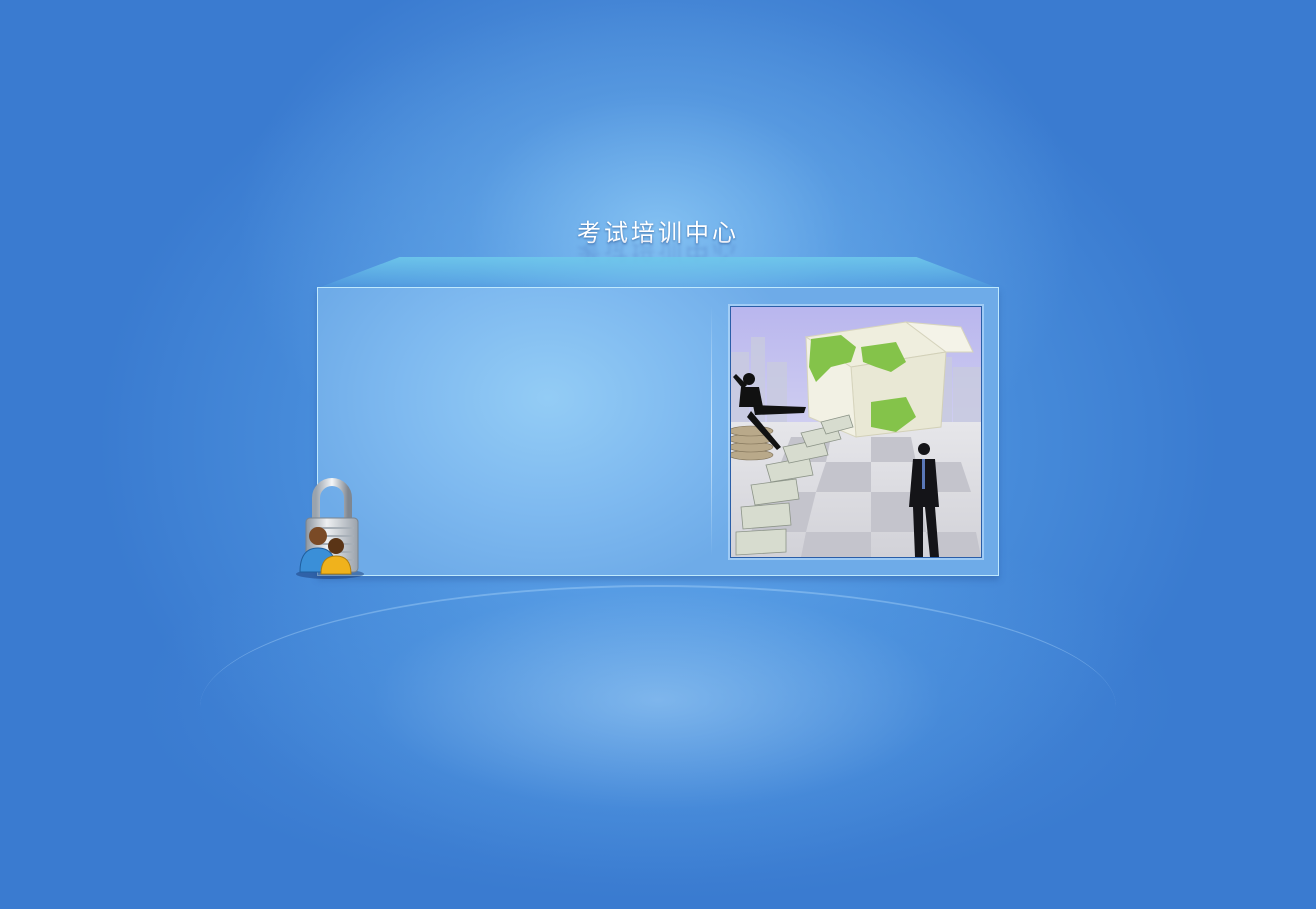 The image size is (1316, 909). I want to click on lock-with-users-icon, so click(332, 528).